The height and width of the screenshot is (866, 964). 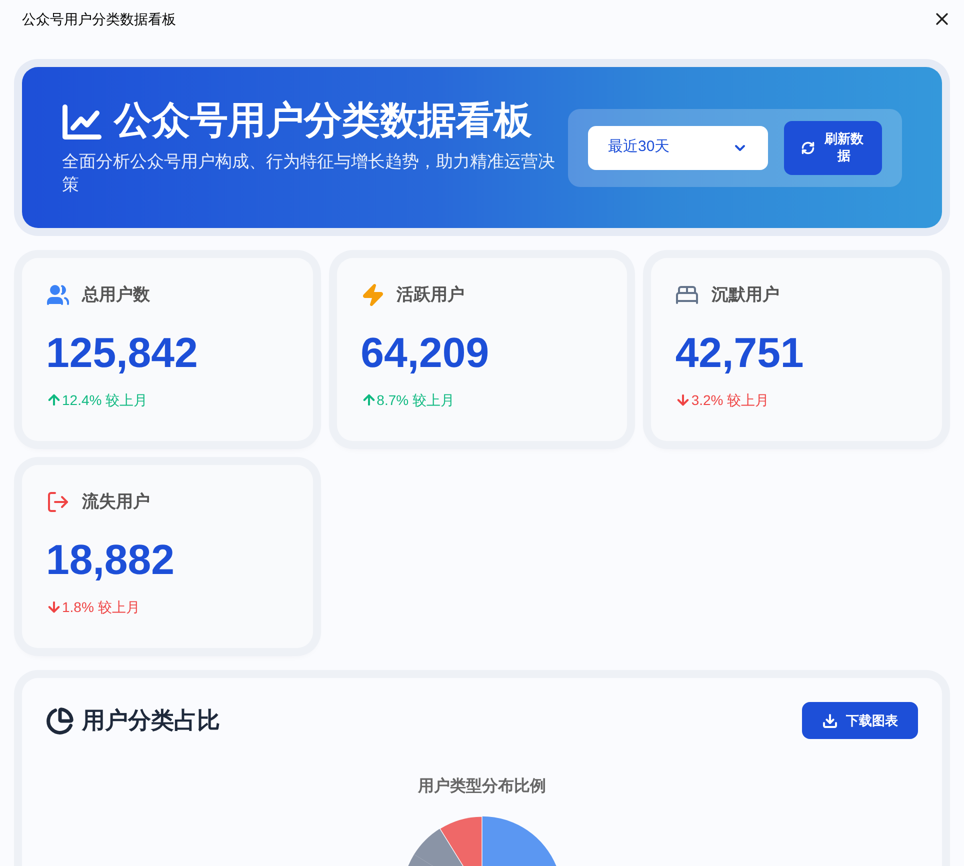 What do you see at coordinates (116, 502) in the screenshot?
I see `stat-label: 流失用户` at bounding box center [116, 502].